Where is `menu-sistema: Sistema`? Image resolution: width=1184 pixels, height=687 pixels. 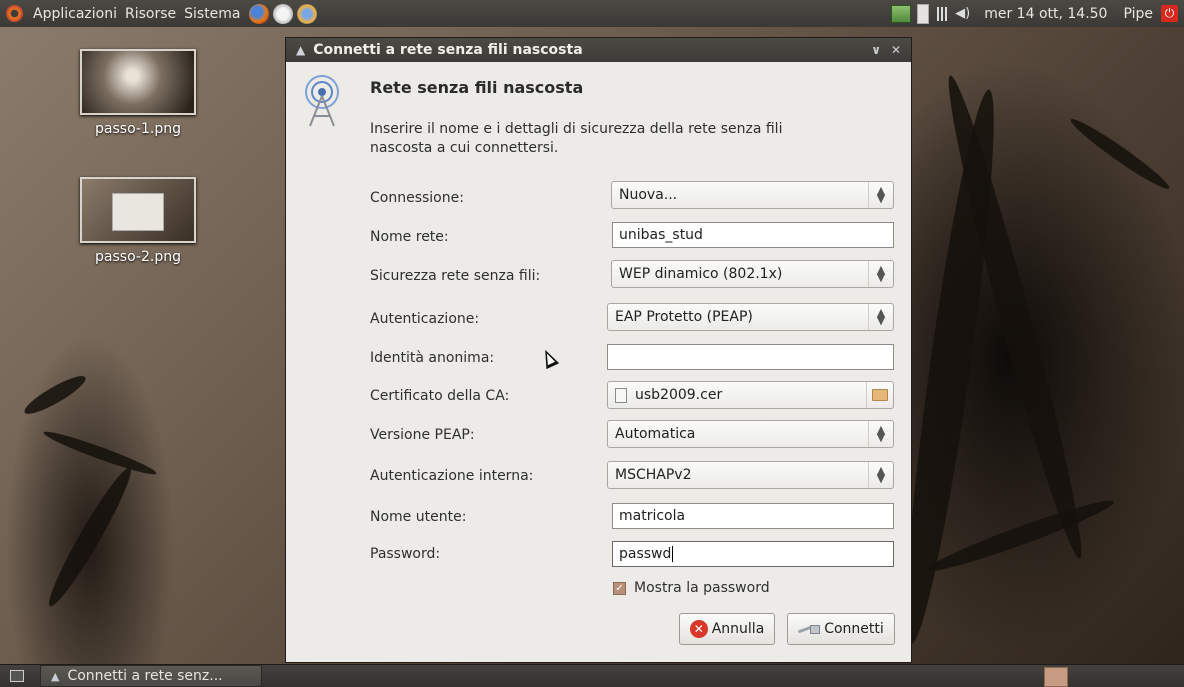
menu-sistema: Sistema is located at coordinates (212, 14).